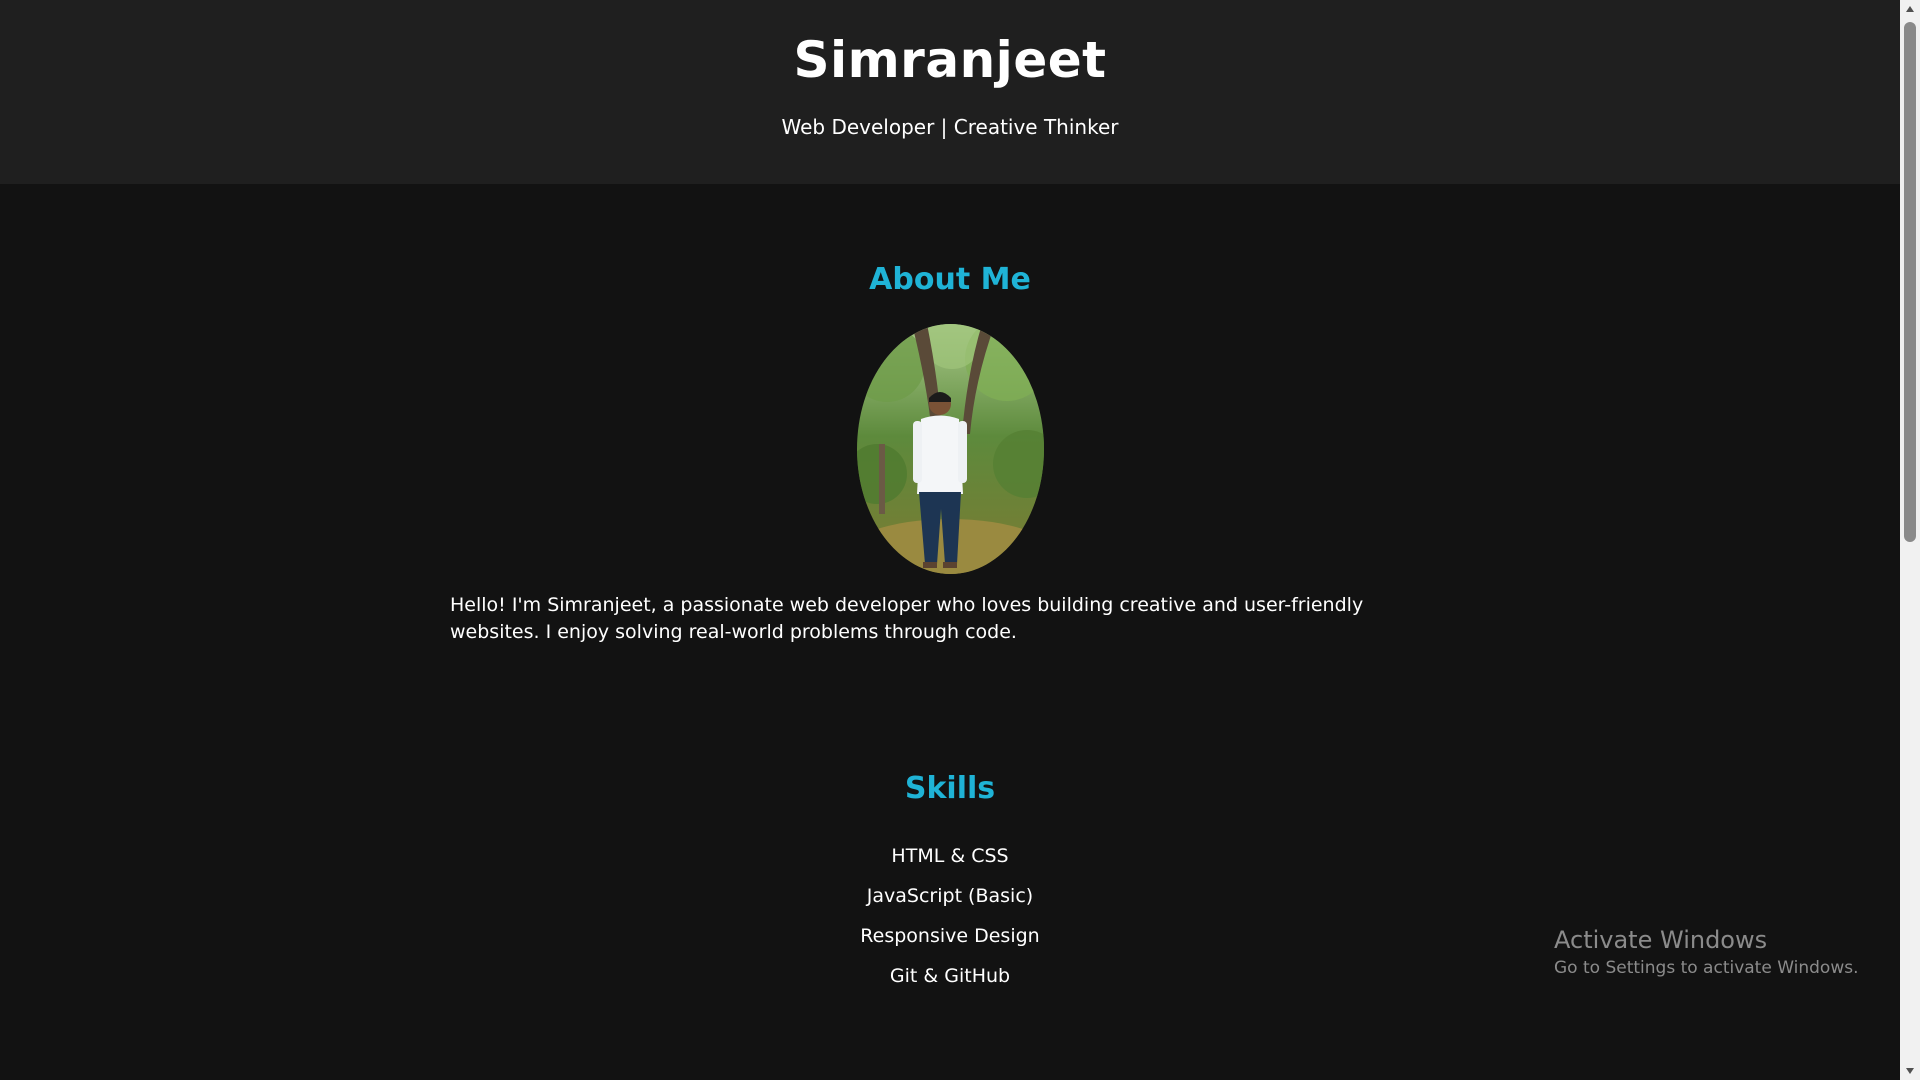 The width and height of the screenshot is (1920, 1080). Describe the element at coordinates (1910, 282) in the screenshot. I see `scrollbar-thumb` at that location.